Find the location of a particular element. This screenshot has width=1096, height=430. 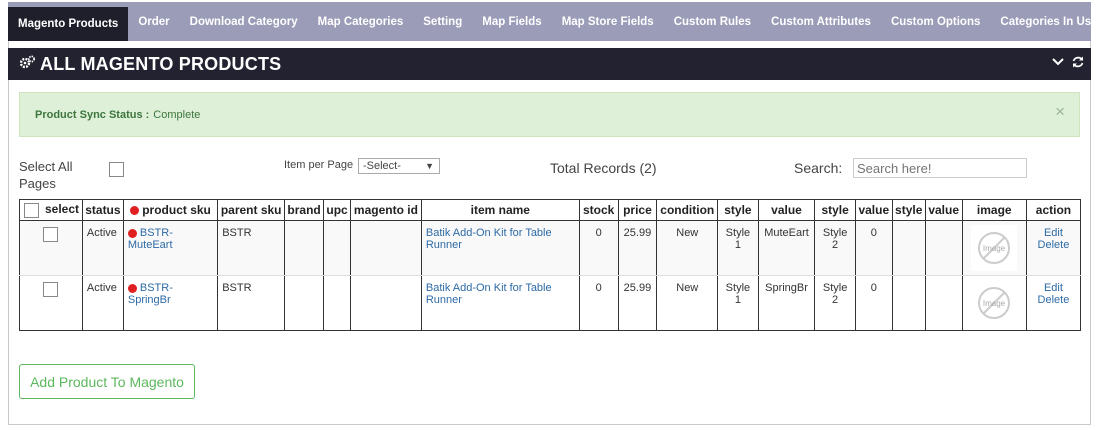

tab-map-store-fields: Map Store Fields is located at coordinates (608, 21).